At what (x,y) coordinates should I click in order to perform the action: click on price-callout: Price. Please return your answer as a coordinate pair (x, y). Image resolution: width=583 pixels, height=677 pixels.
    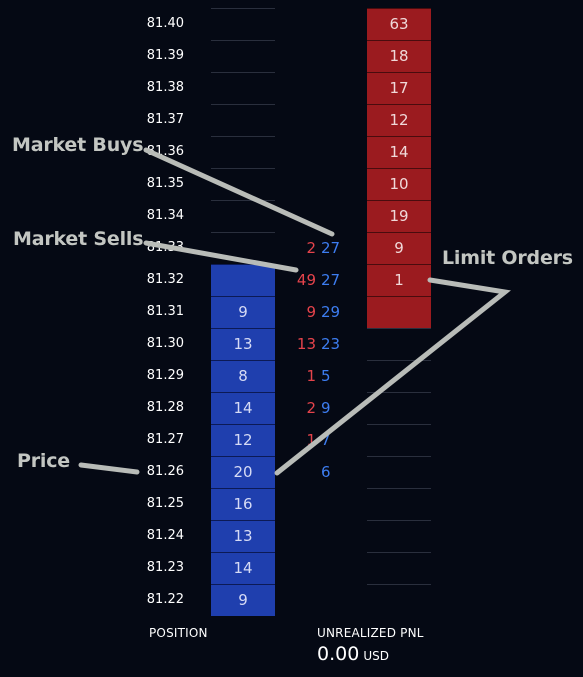
    Looking at the image, I should click on (43, 461).